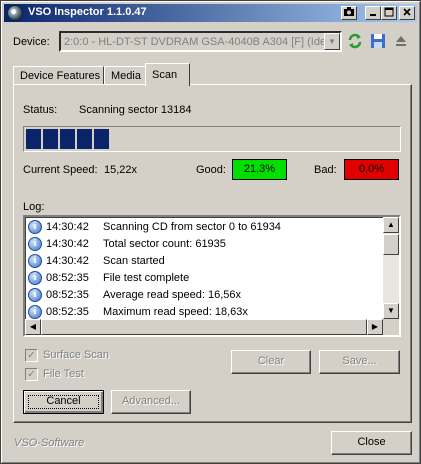 Image resolution: width=421 pixels, height=464 pixels. Describe the element at coordinates (76, 355) in the screenshot. I see `surface-scan-label: Surface Scan` at that location.